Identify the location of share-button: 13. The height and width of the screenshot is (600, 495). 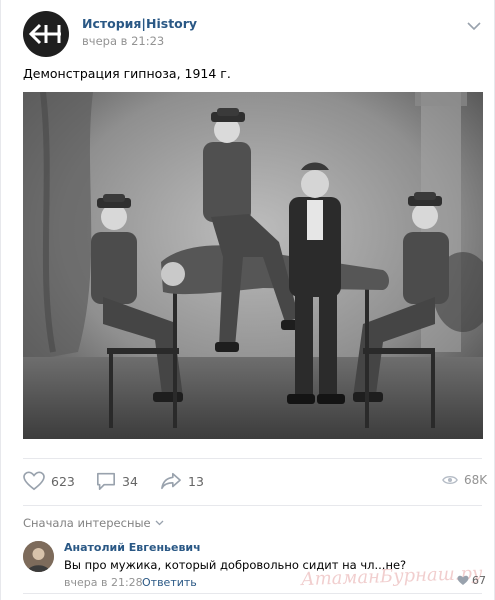
(182, 481).